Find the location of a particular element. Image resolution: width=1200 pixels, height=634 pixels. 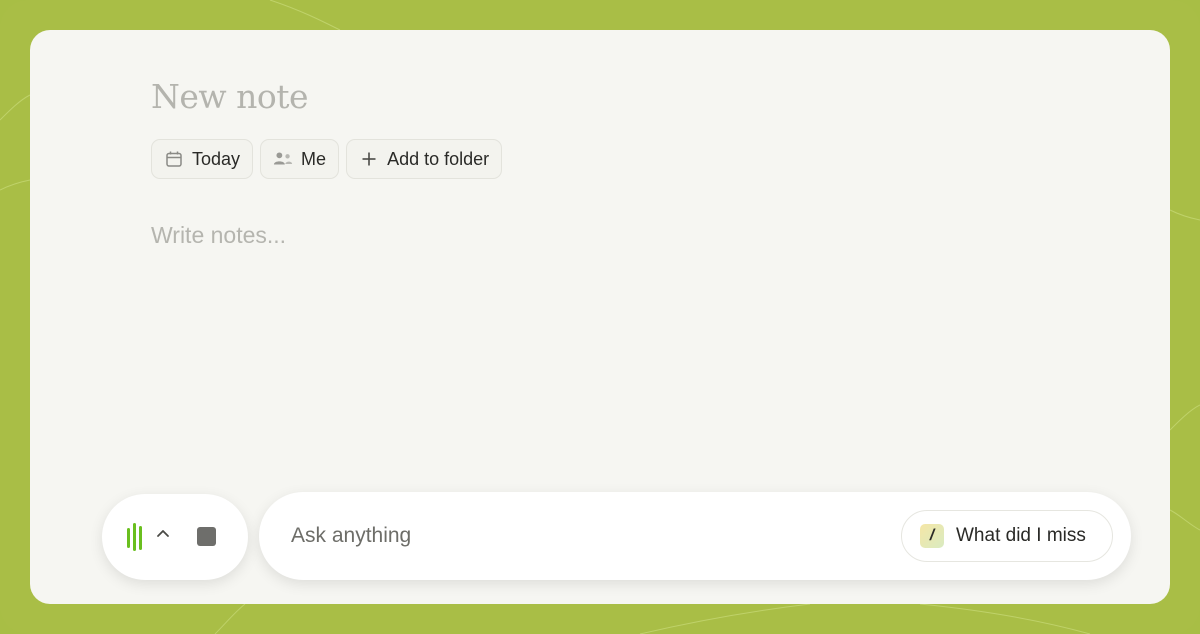

chevron-up-icon is located at coordinates (163, 535).